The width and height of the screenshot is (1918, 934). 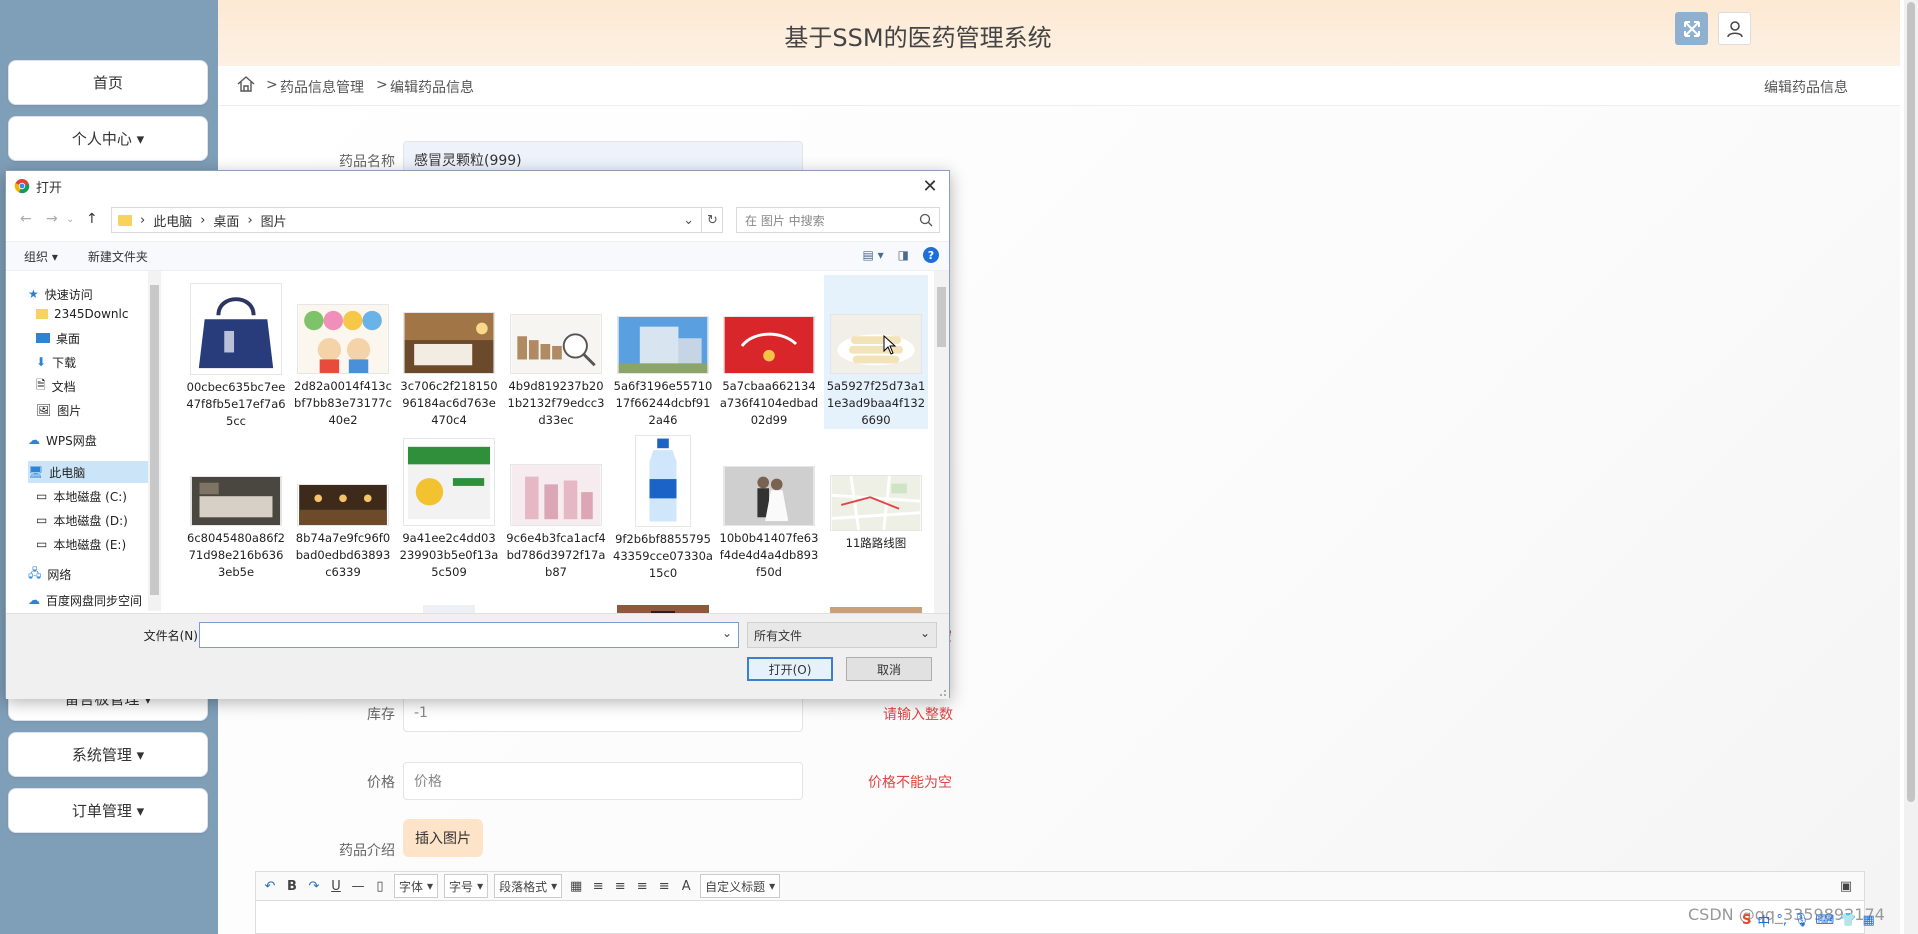 I want to click on file-tile: 5a7cbaa662134a736f4104edbad02d99, so click(x=769, y=354).